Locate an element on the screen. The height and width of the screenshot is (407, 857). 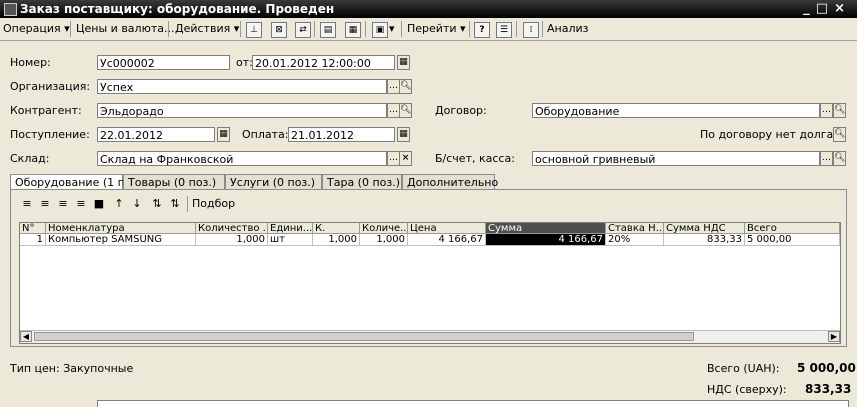
contractor-label: Контрагент: is located at coordinates (46, 110).